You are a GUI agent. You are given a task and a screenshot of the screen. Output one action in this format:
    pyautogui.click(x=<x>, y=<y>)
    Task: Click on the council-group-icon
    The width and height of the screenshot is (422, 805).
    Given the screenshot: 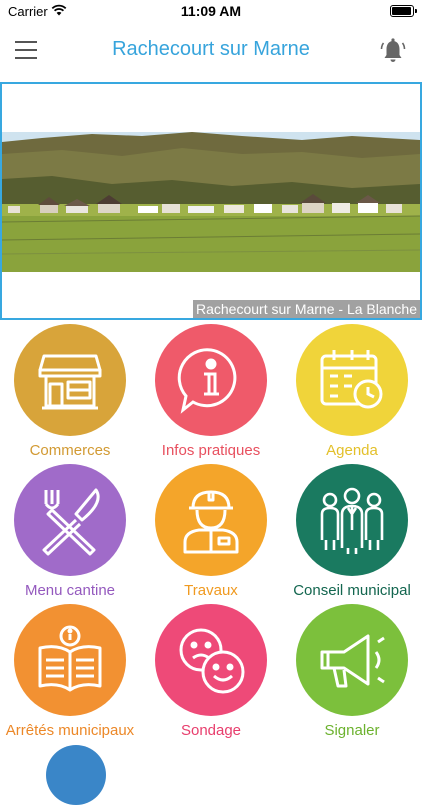 What is the action you would take?
    pyautogui.click(x=352, y=520)
    